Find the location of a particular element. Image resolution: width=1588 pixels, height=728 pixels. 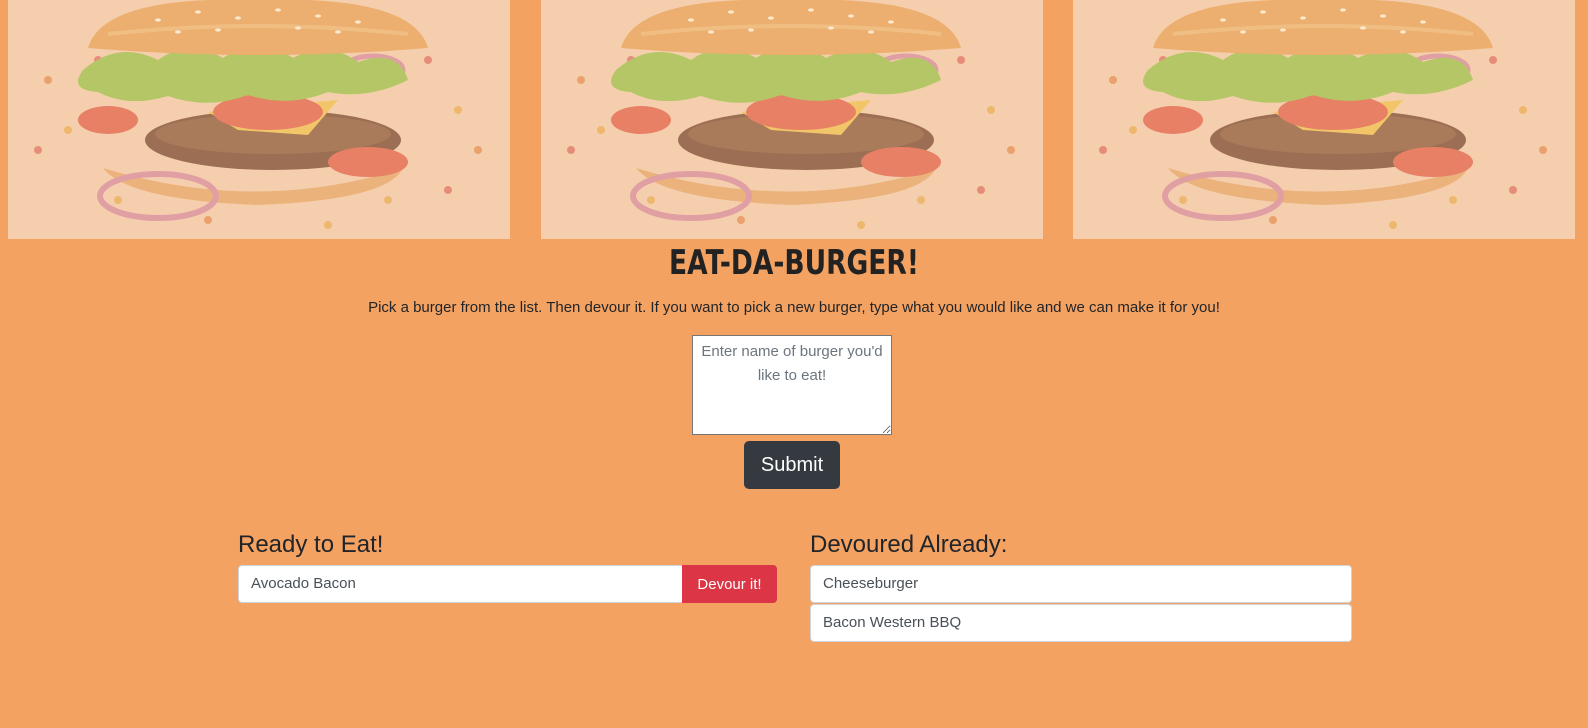

ready-heading: Ready to Eat! is located at coordinates (311, 544).